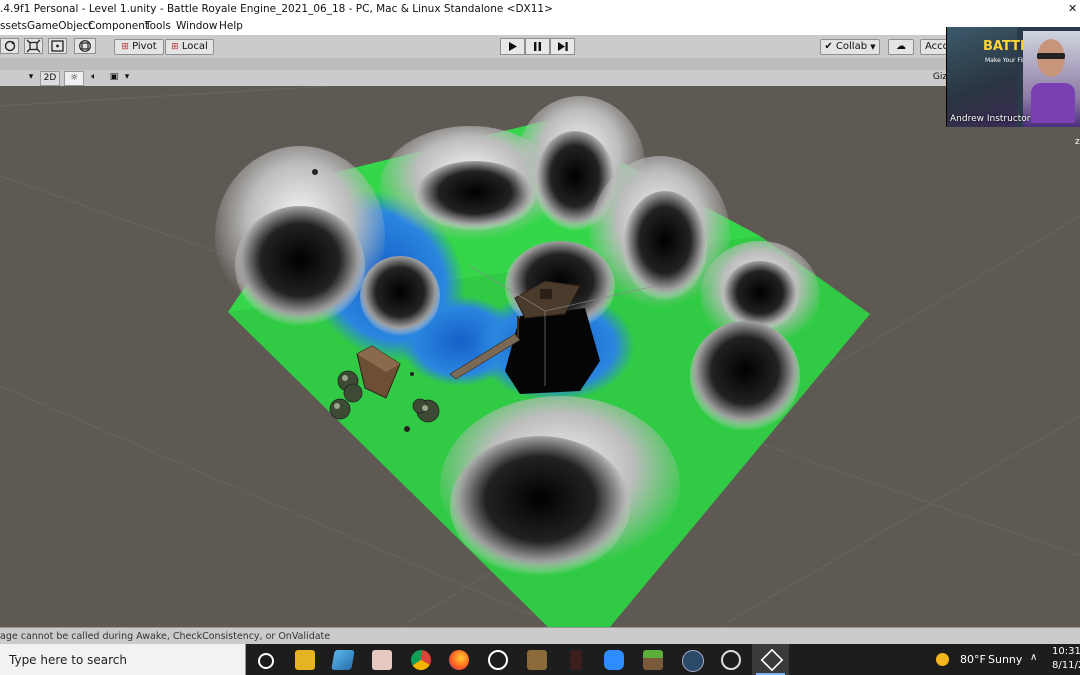  I want to click on rotate-tool-icon, so click(9, 46).